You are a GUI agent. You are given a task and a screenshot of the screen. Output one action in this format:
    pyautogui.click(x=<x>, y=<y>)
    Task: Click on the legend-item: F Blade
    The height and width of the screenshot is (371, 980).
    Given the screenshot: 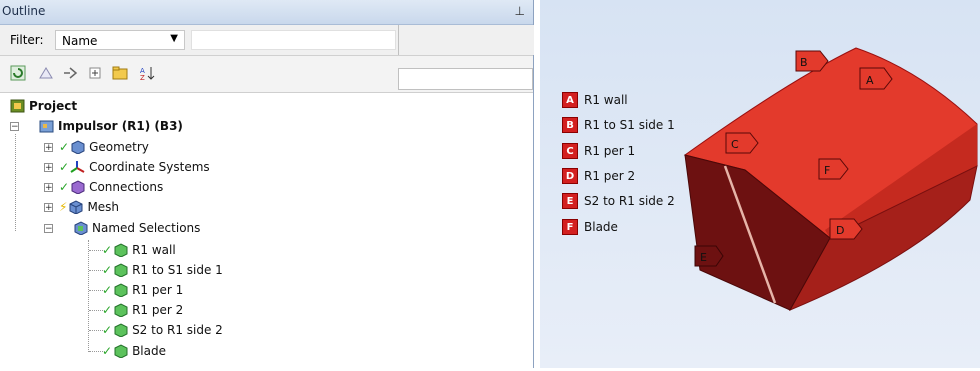 What is the action you would take?
    pyautogui.click(x=590, y=227)
    